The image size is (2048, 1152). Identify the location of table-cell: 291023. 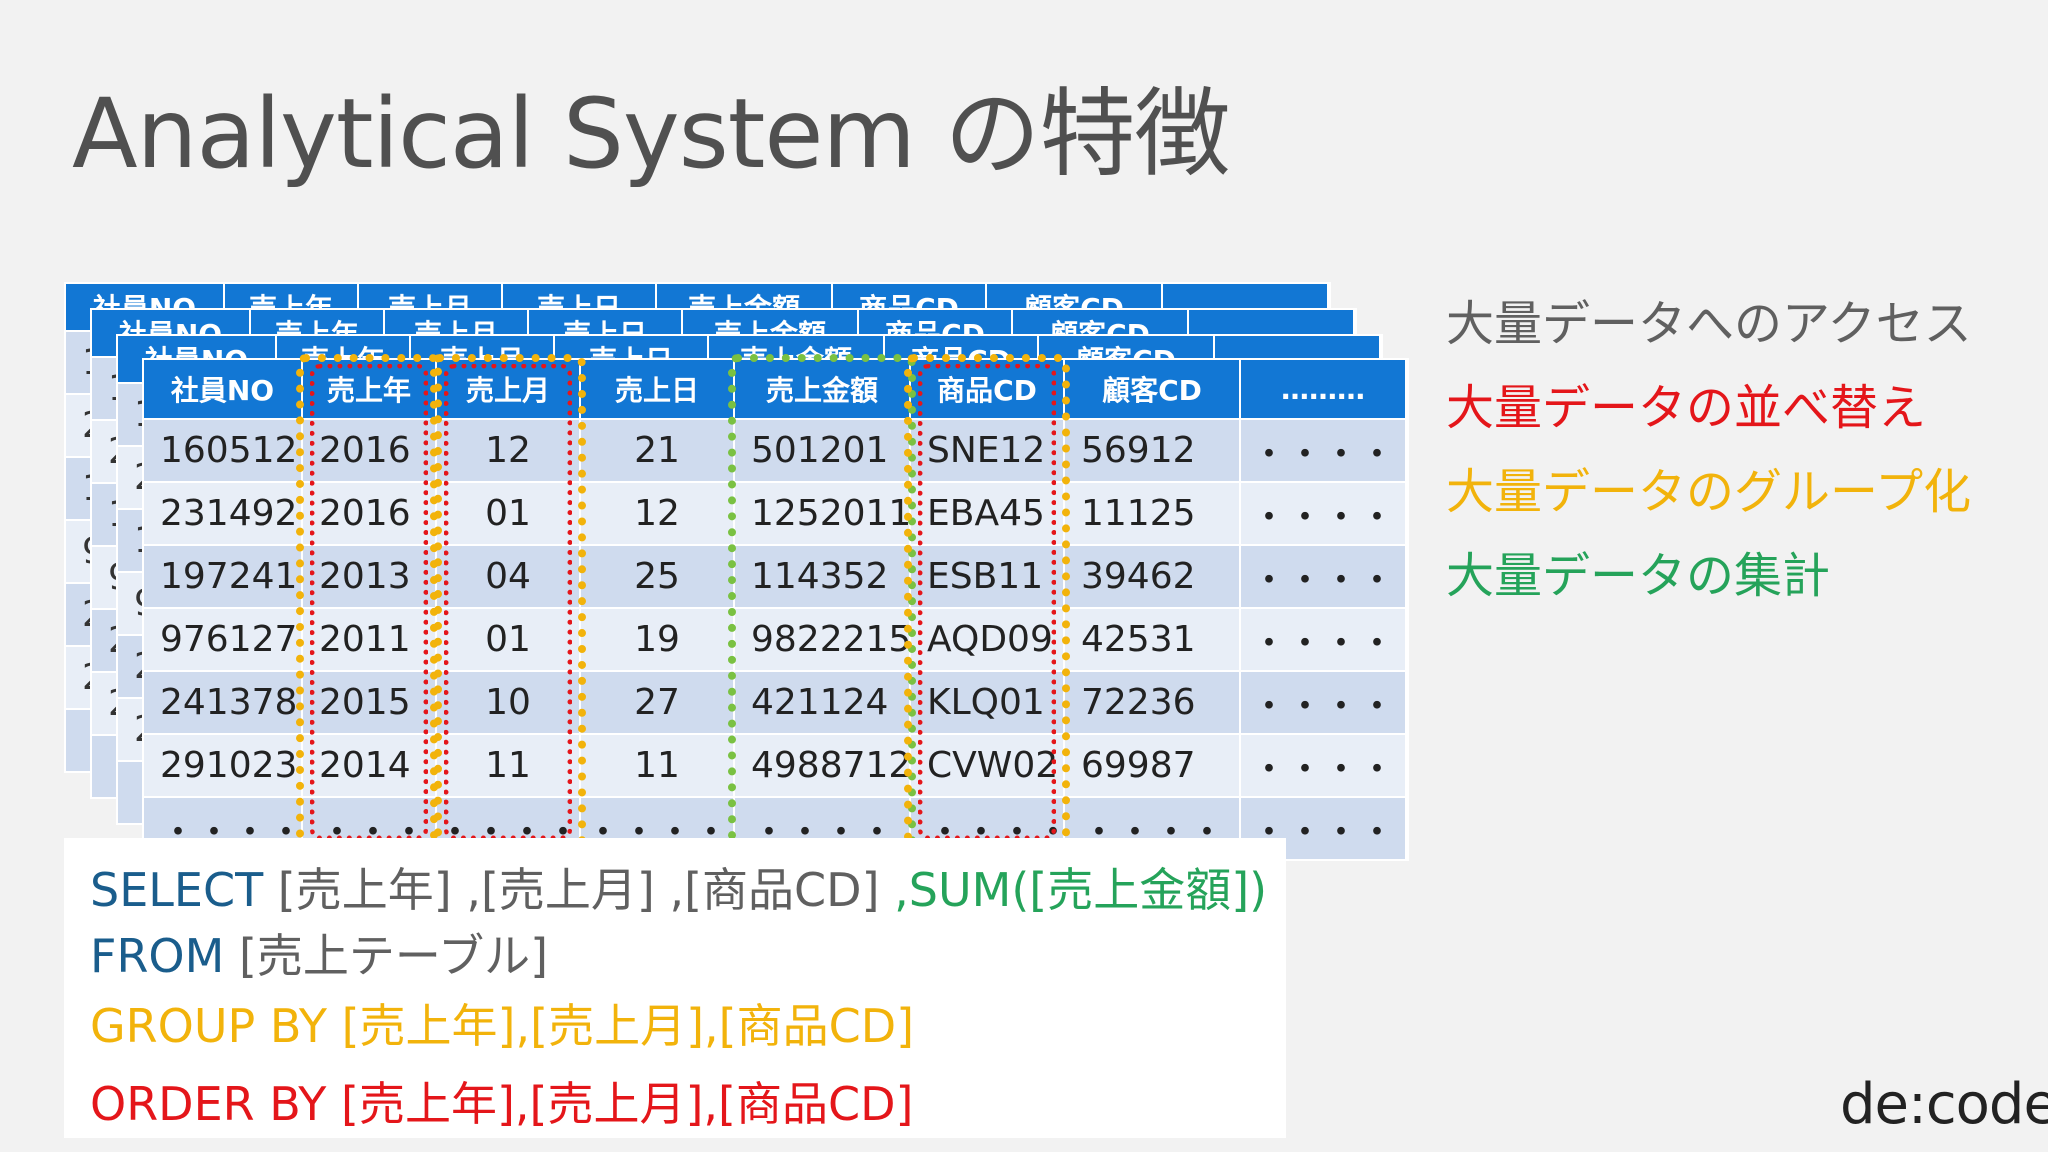
(223, 765).